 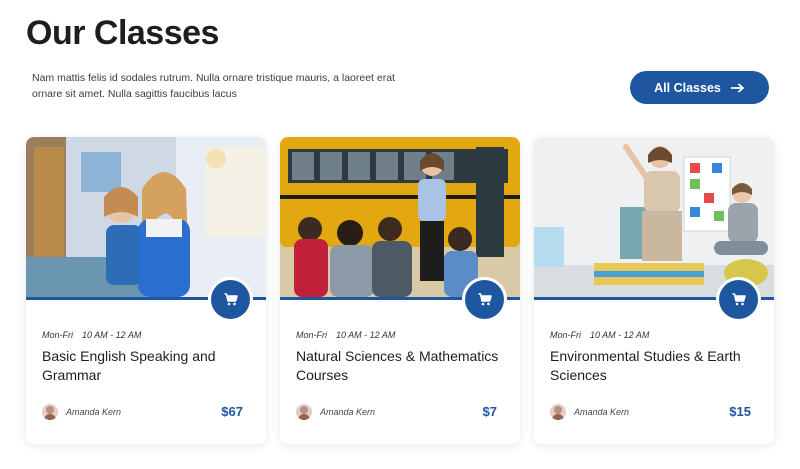 I want to click on class-image-classroom, so click(x=654, y=218).